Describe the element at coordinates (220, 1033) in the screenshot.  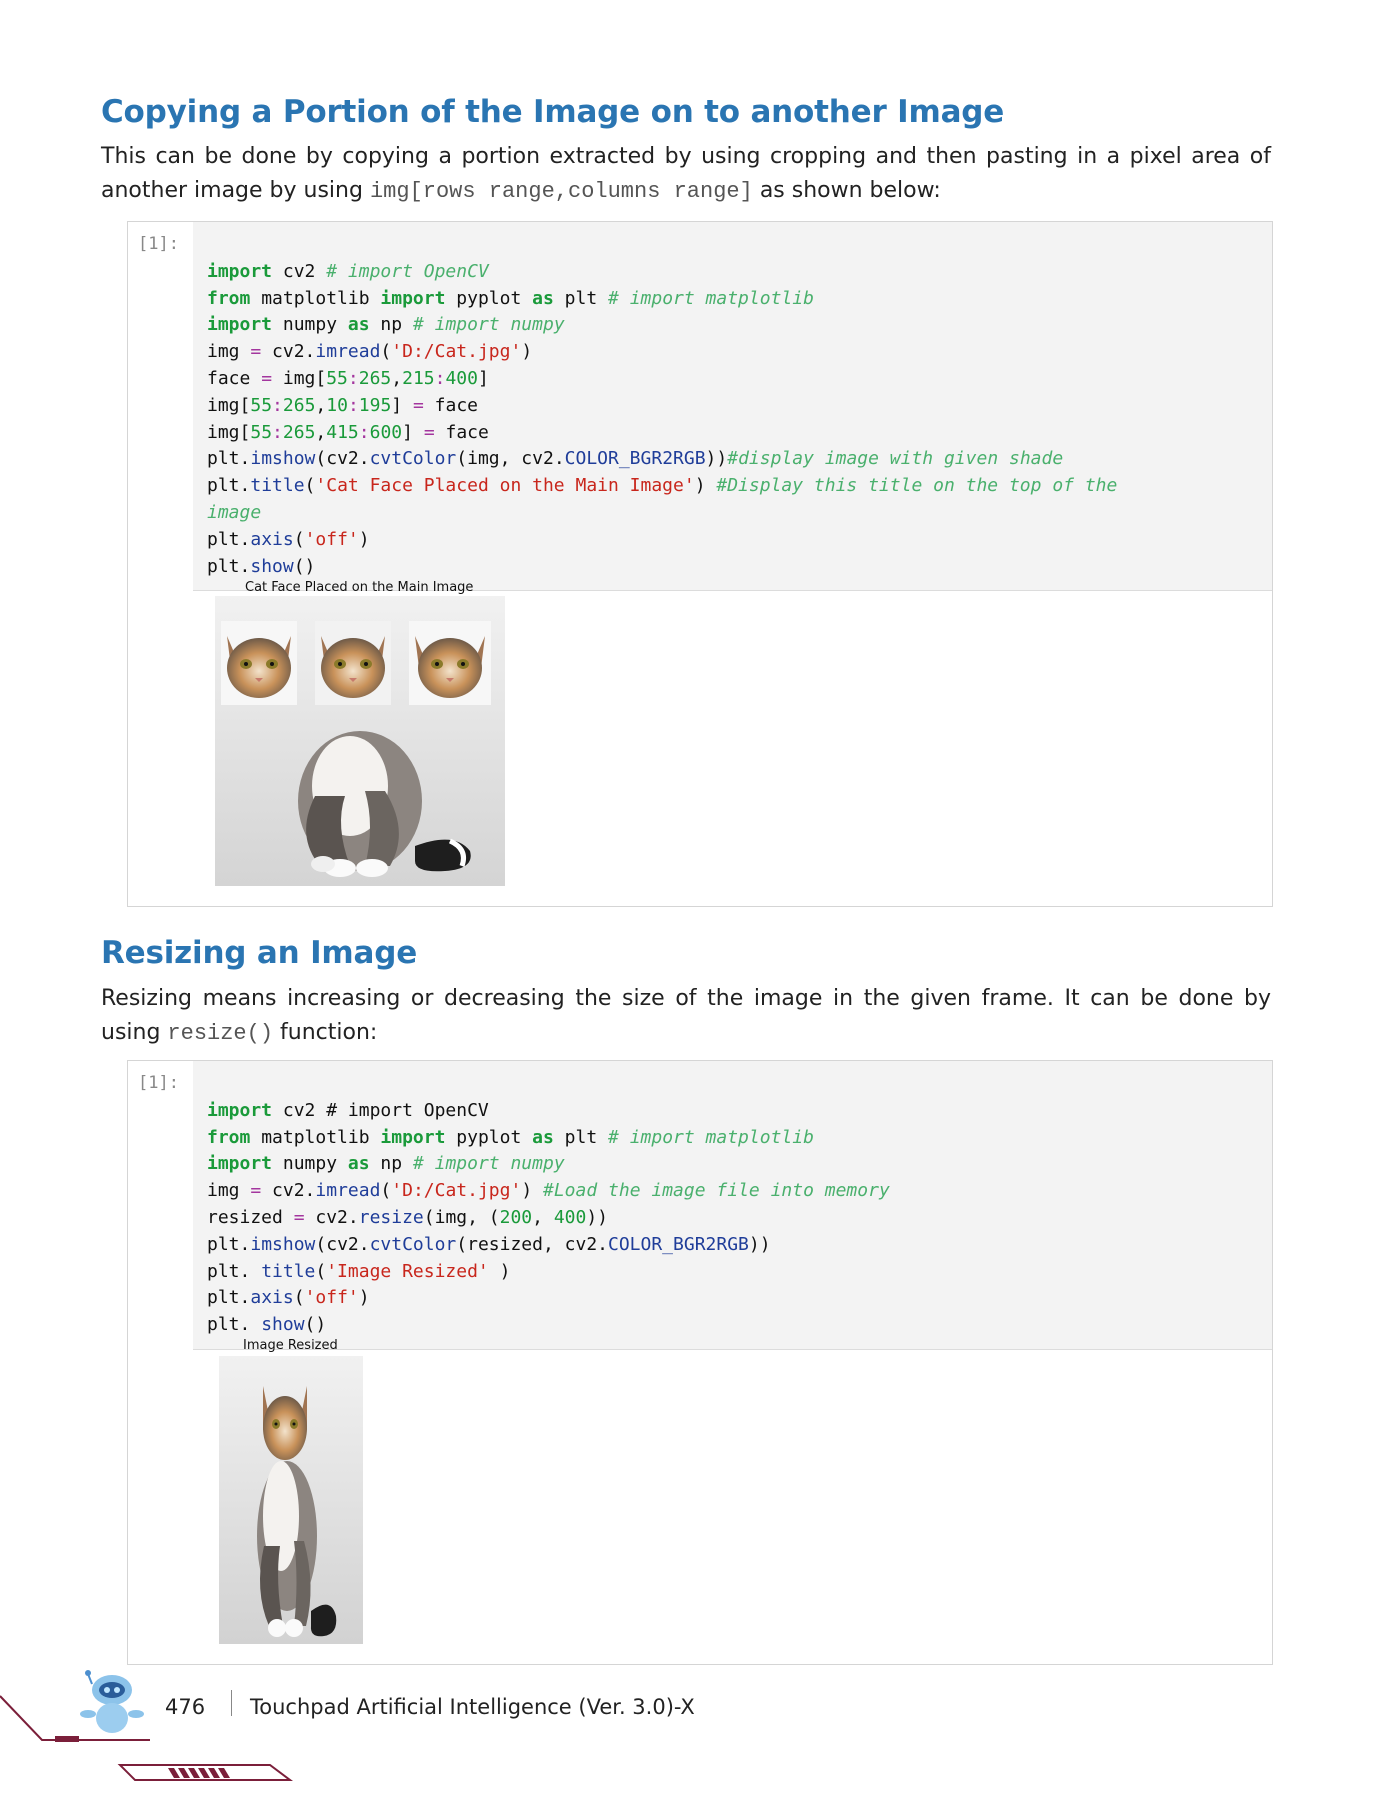
I see `inline-code: resize()` at that location.